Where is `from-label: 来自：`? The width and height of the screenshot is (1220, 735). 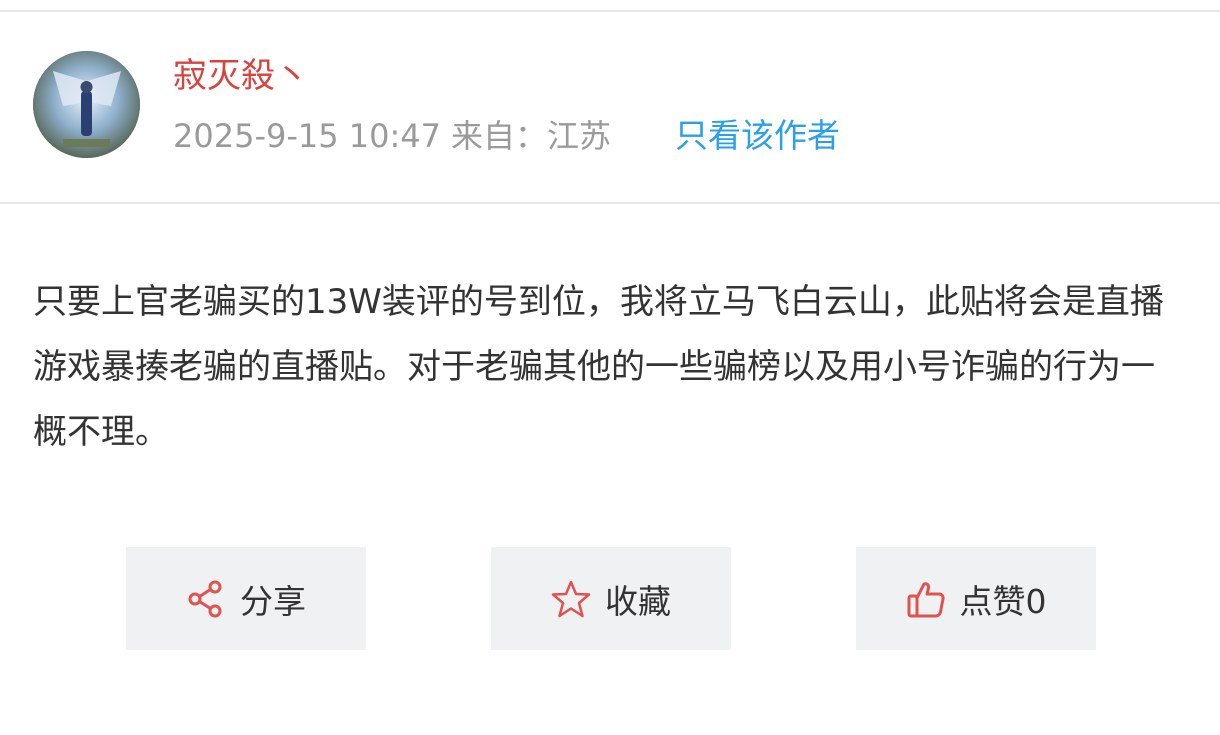 from-label: 来自： is located at coordinates (499, 136).